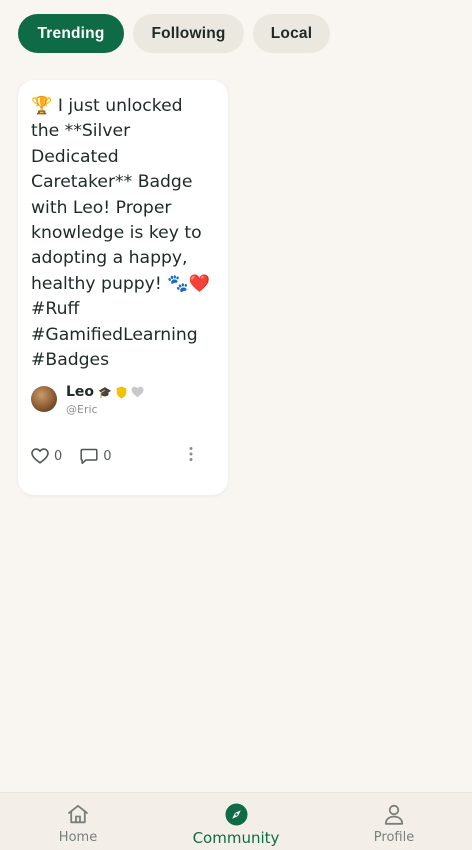 The width and height of the screenshot is (472, 850). I want to click on graduation-cap-icon: 🎓, so click(105, 392).